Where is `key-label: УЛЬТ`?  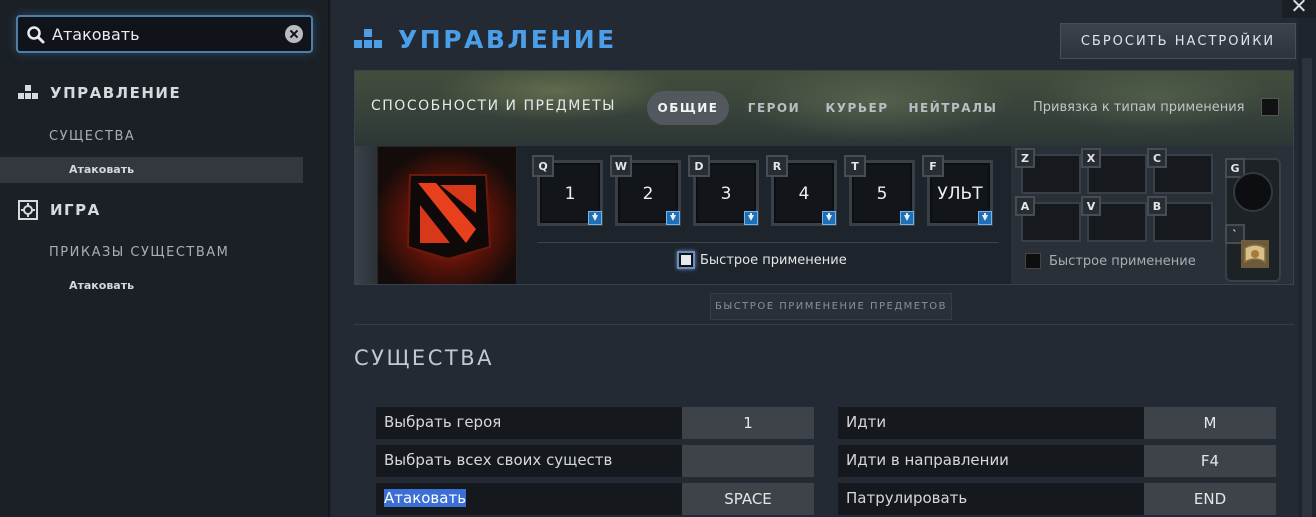 key-label: УЛЬТ is located at coordinates (960, 194).